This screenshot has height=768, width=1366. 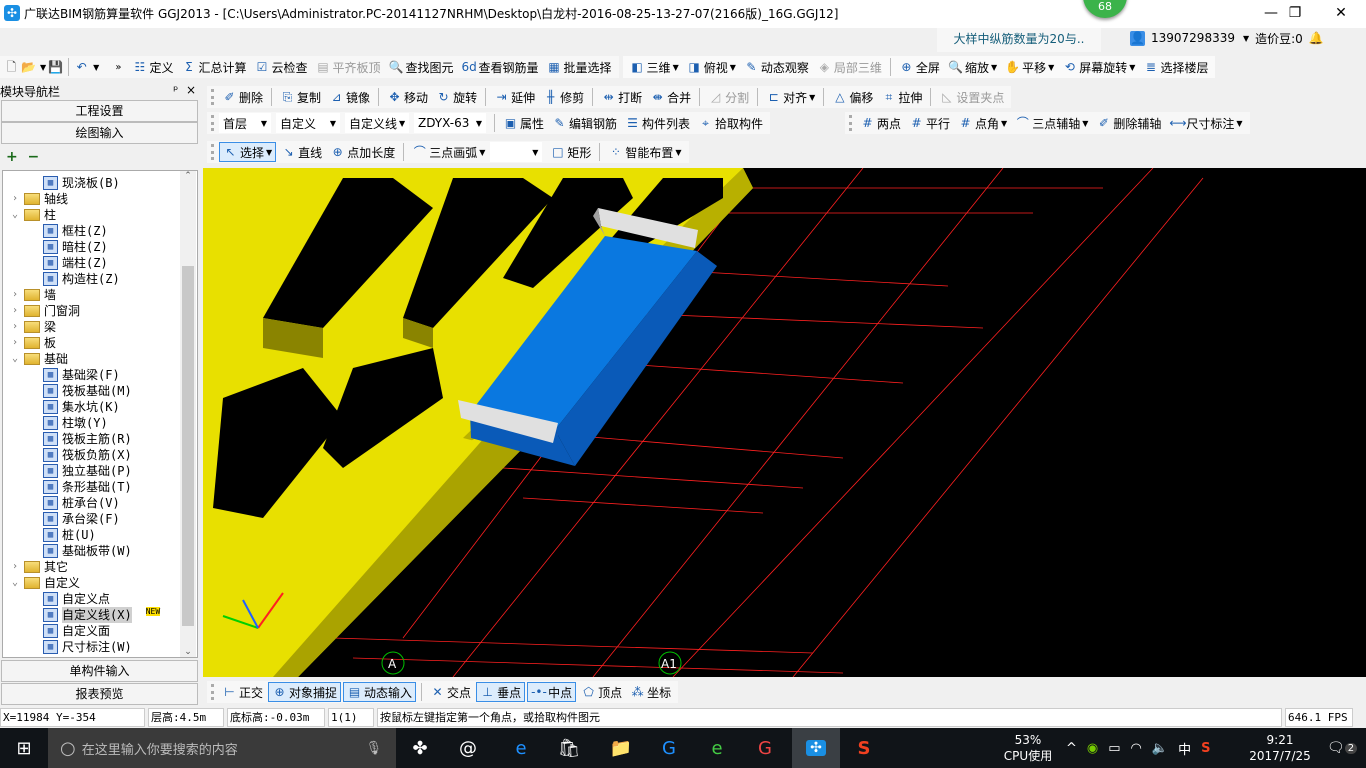 I want to click on new-file-icon: 🗋, so click(x=11, y=67).